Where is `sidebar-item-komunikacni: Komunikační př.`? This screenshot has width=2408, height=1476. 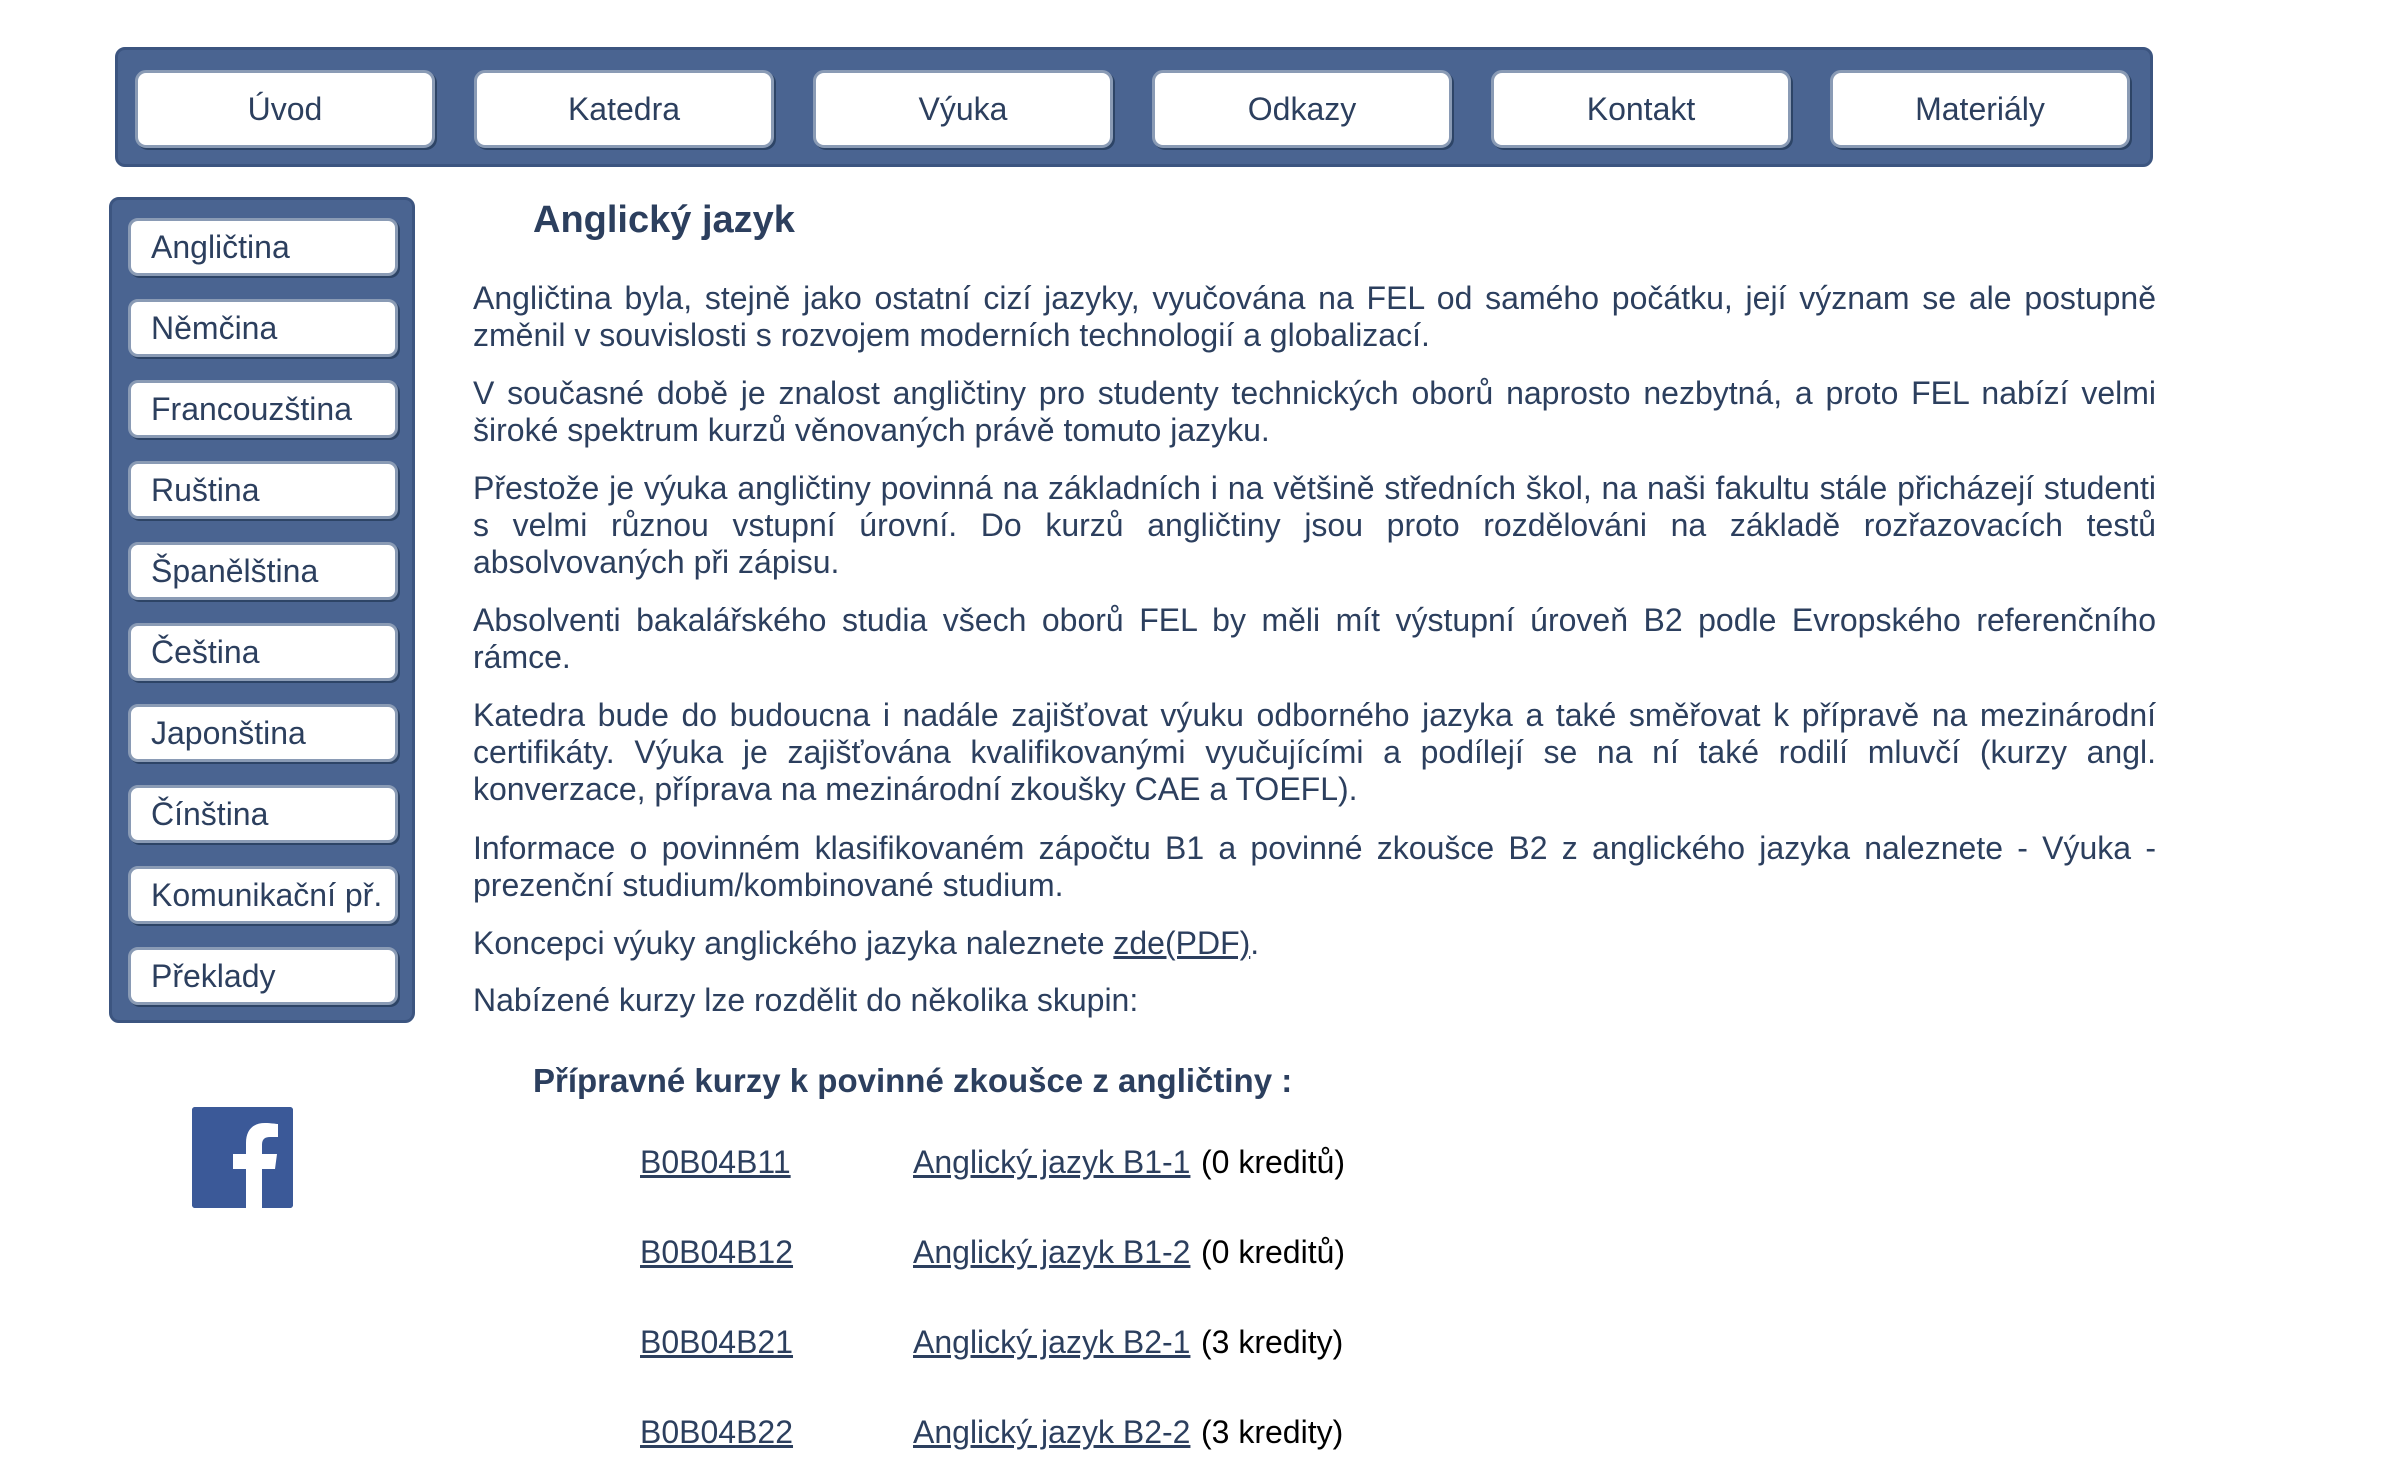
sidebar-item-komunikacni: Komunikační př. is located at coordinates (263, 895).